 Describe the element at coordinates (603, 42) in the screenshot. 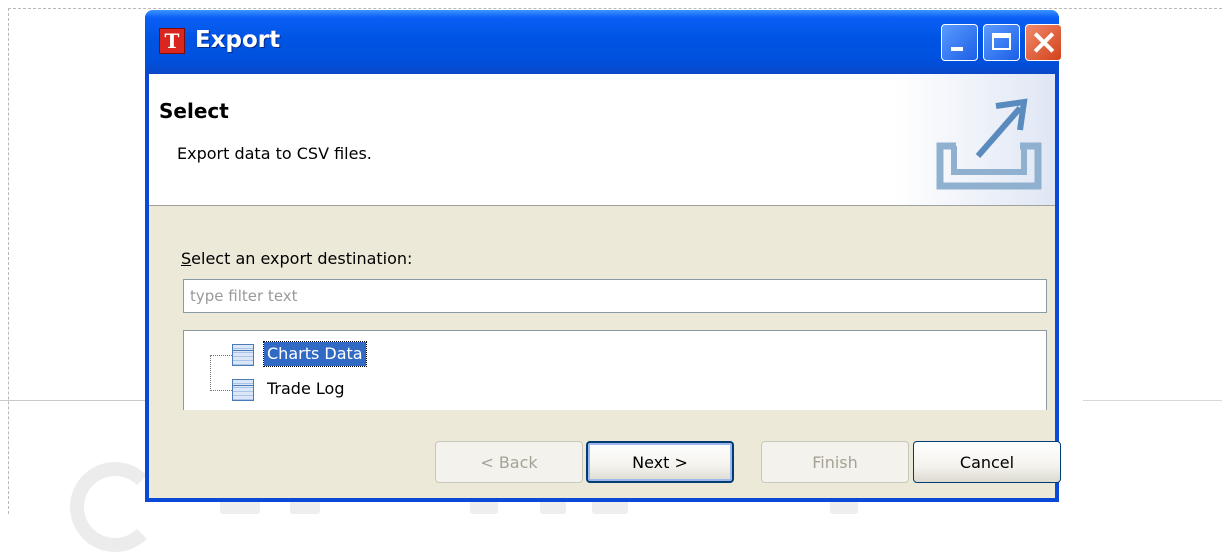

I see `title-bar: T Export` at that location.